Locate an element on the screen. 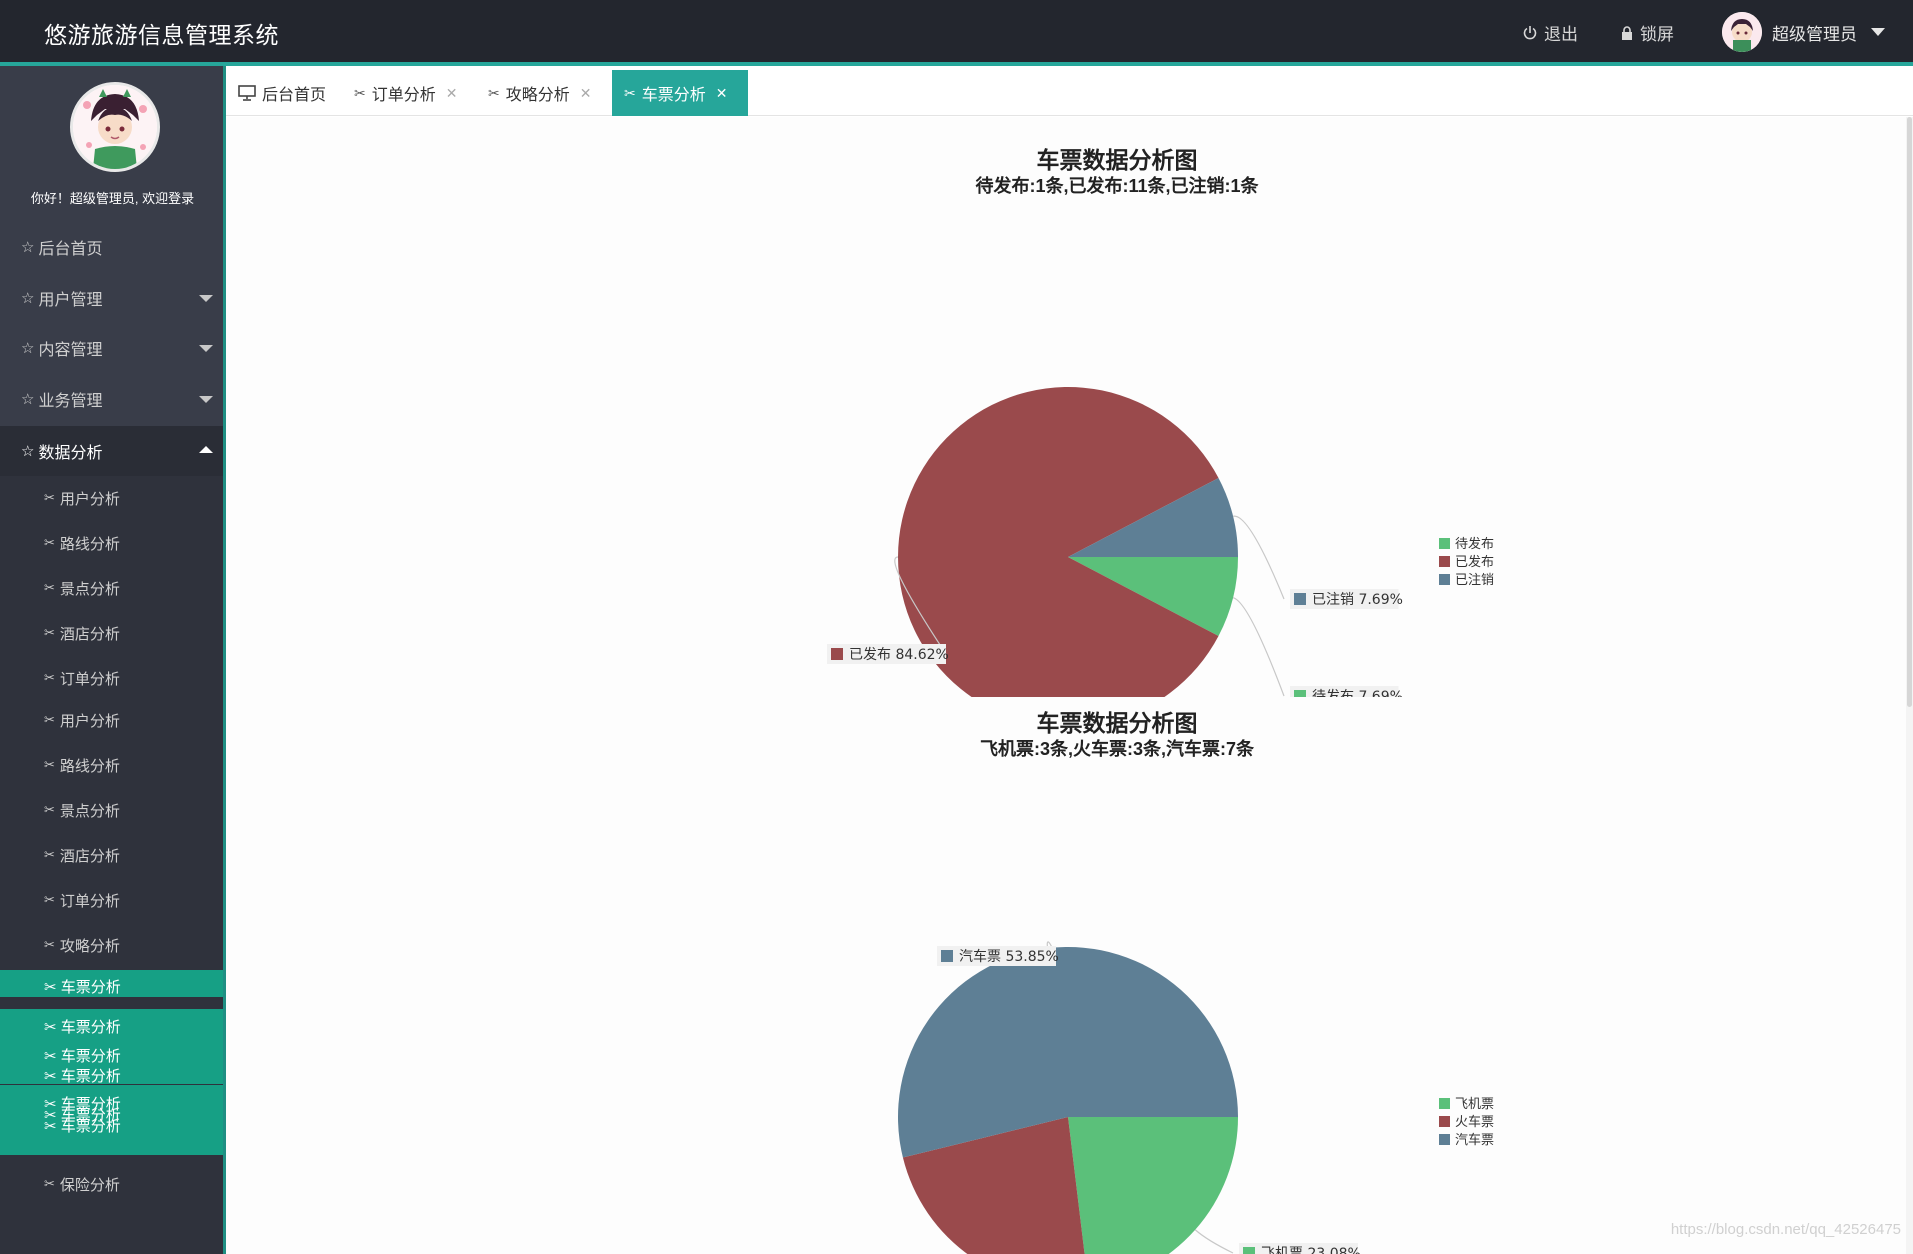 This screenshot has width=1913, height=1254. tab-ticket-analysis: ✂ 车票分析 ✕ is located at coordinates (680, 93).